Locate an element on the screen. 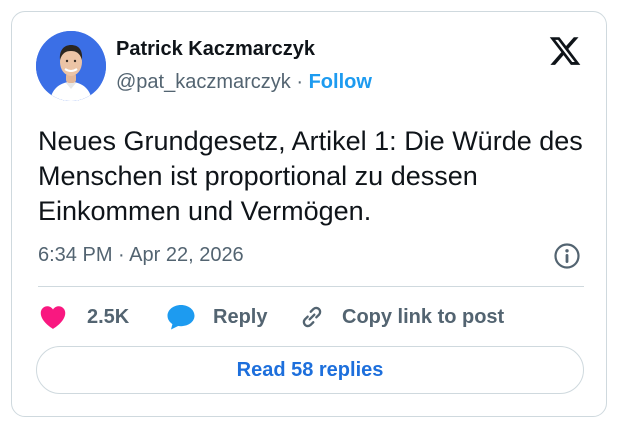 This screenshot has height=430, width=620. x-logo-icon is located at coordinates (565, 51).